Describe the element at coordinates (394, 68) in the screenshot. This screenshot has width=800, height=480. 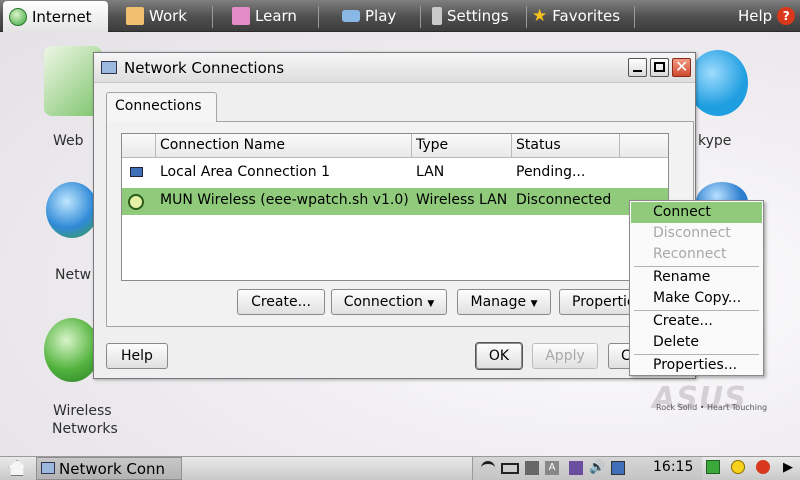
I see `dialog-titlebar: Network Connections ✕` at that location.